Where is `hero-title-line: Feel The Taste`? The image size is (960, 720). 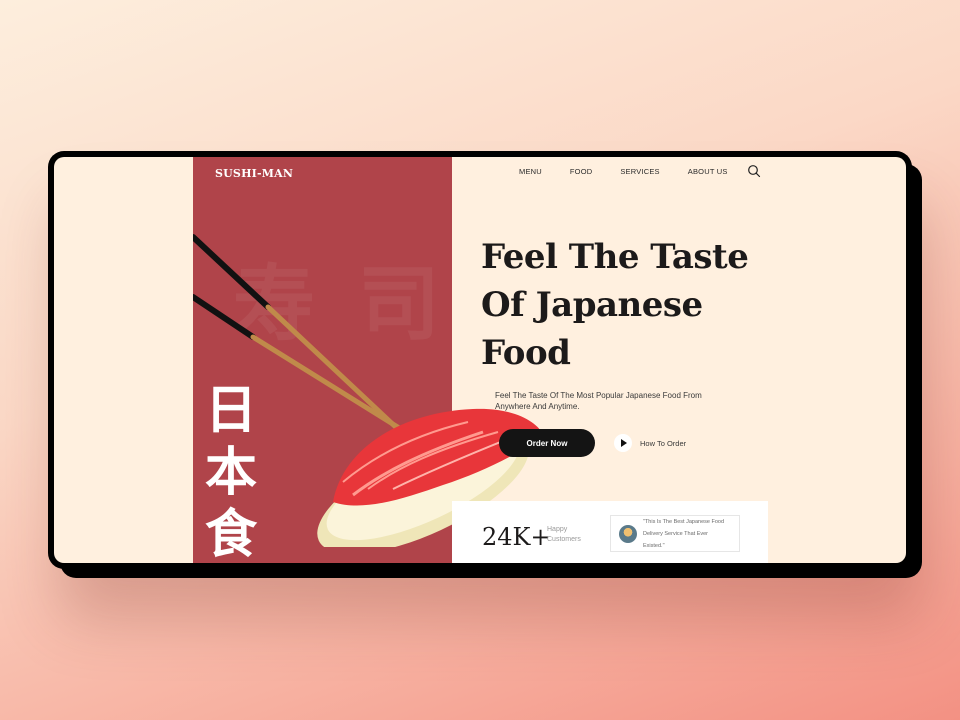 hero-title-line: Feel The Taste is located at coordinates (615, 257).